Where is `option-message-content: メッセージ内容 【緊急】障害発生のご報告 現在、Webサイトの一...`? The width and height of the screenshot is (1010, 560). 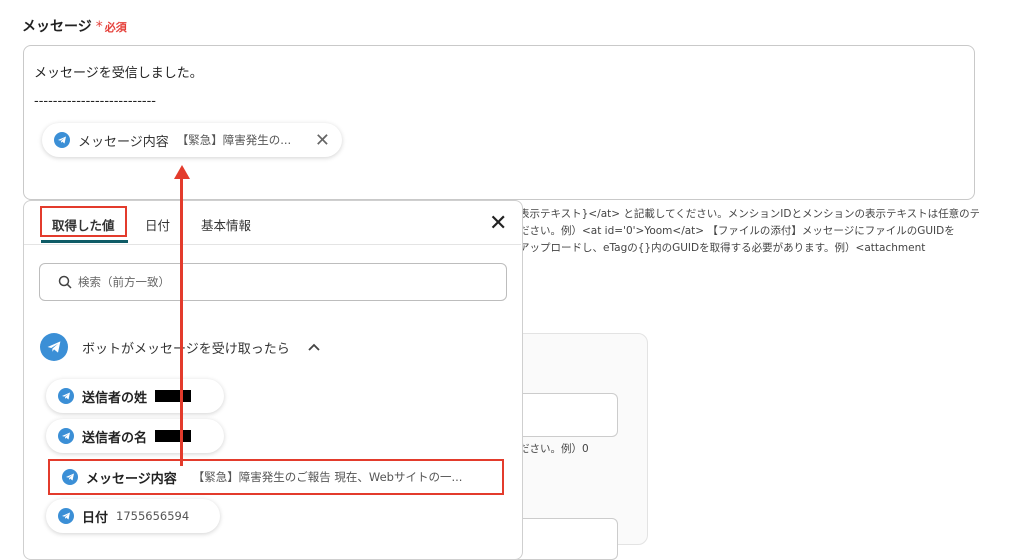
option-message-content: メッセージ内容 【緊急】障害発生のご報告 現在、Webサイトの一... is located at coordinates (276, 477).